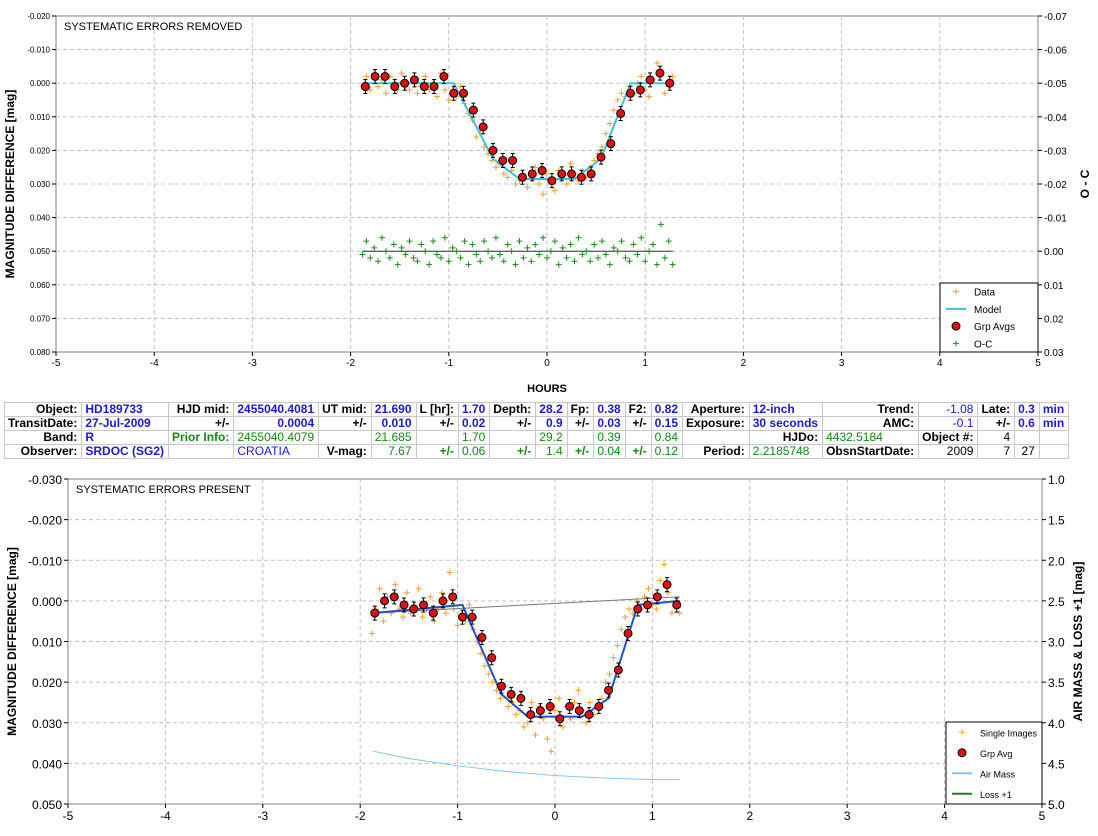 This screenshot has width=1098, height=836. Describe the element at coordinates (38, 16) in the screenshot. I see `y-tick-label: -0.020` at that location.